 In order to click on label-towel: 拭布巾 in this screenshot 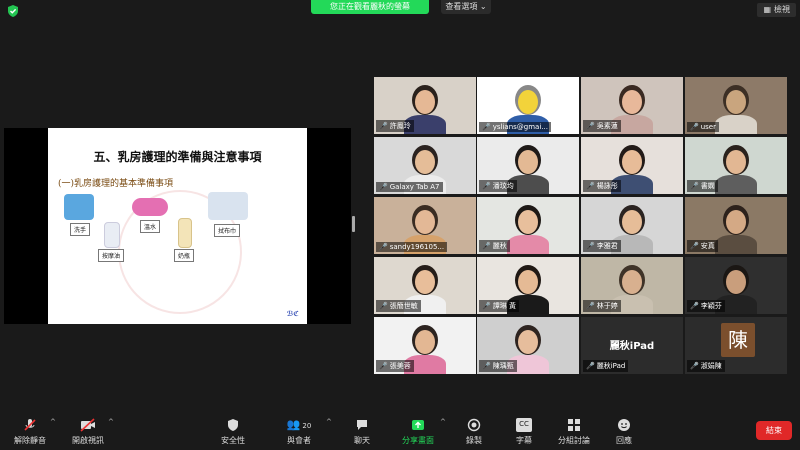, I will do `click(227, 230)`.